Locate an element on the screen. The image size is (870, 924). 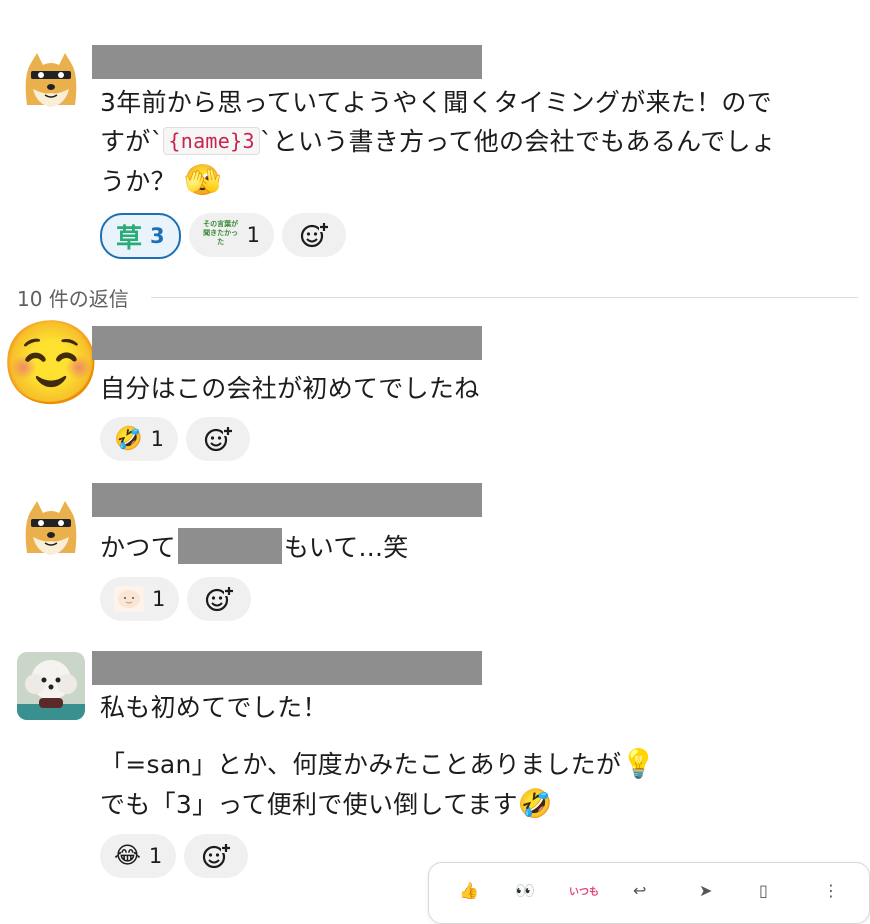
bookmark-icon: ▯ is located at coordinates (763, 890).